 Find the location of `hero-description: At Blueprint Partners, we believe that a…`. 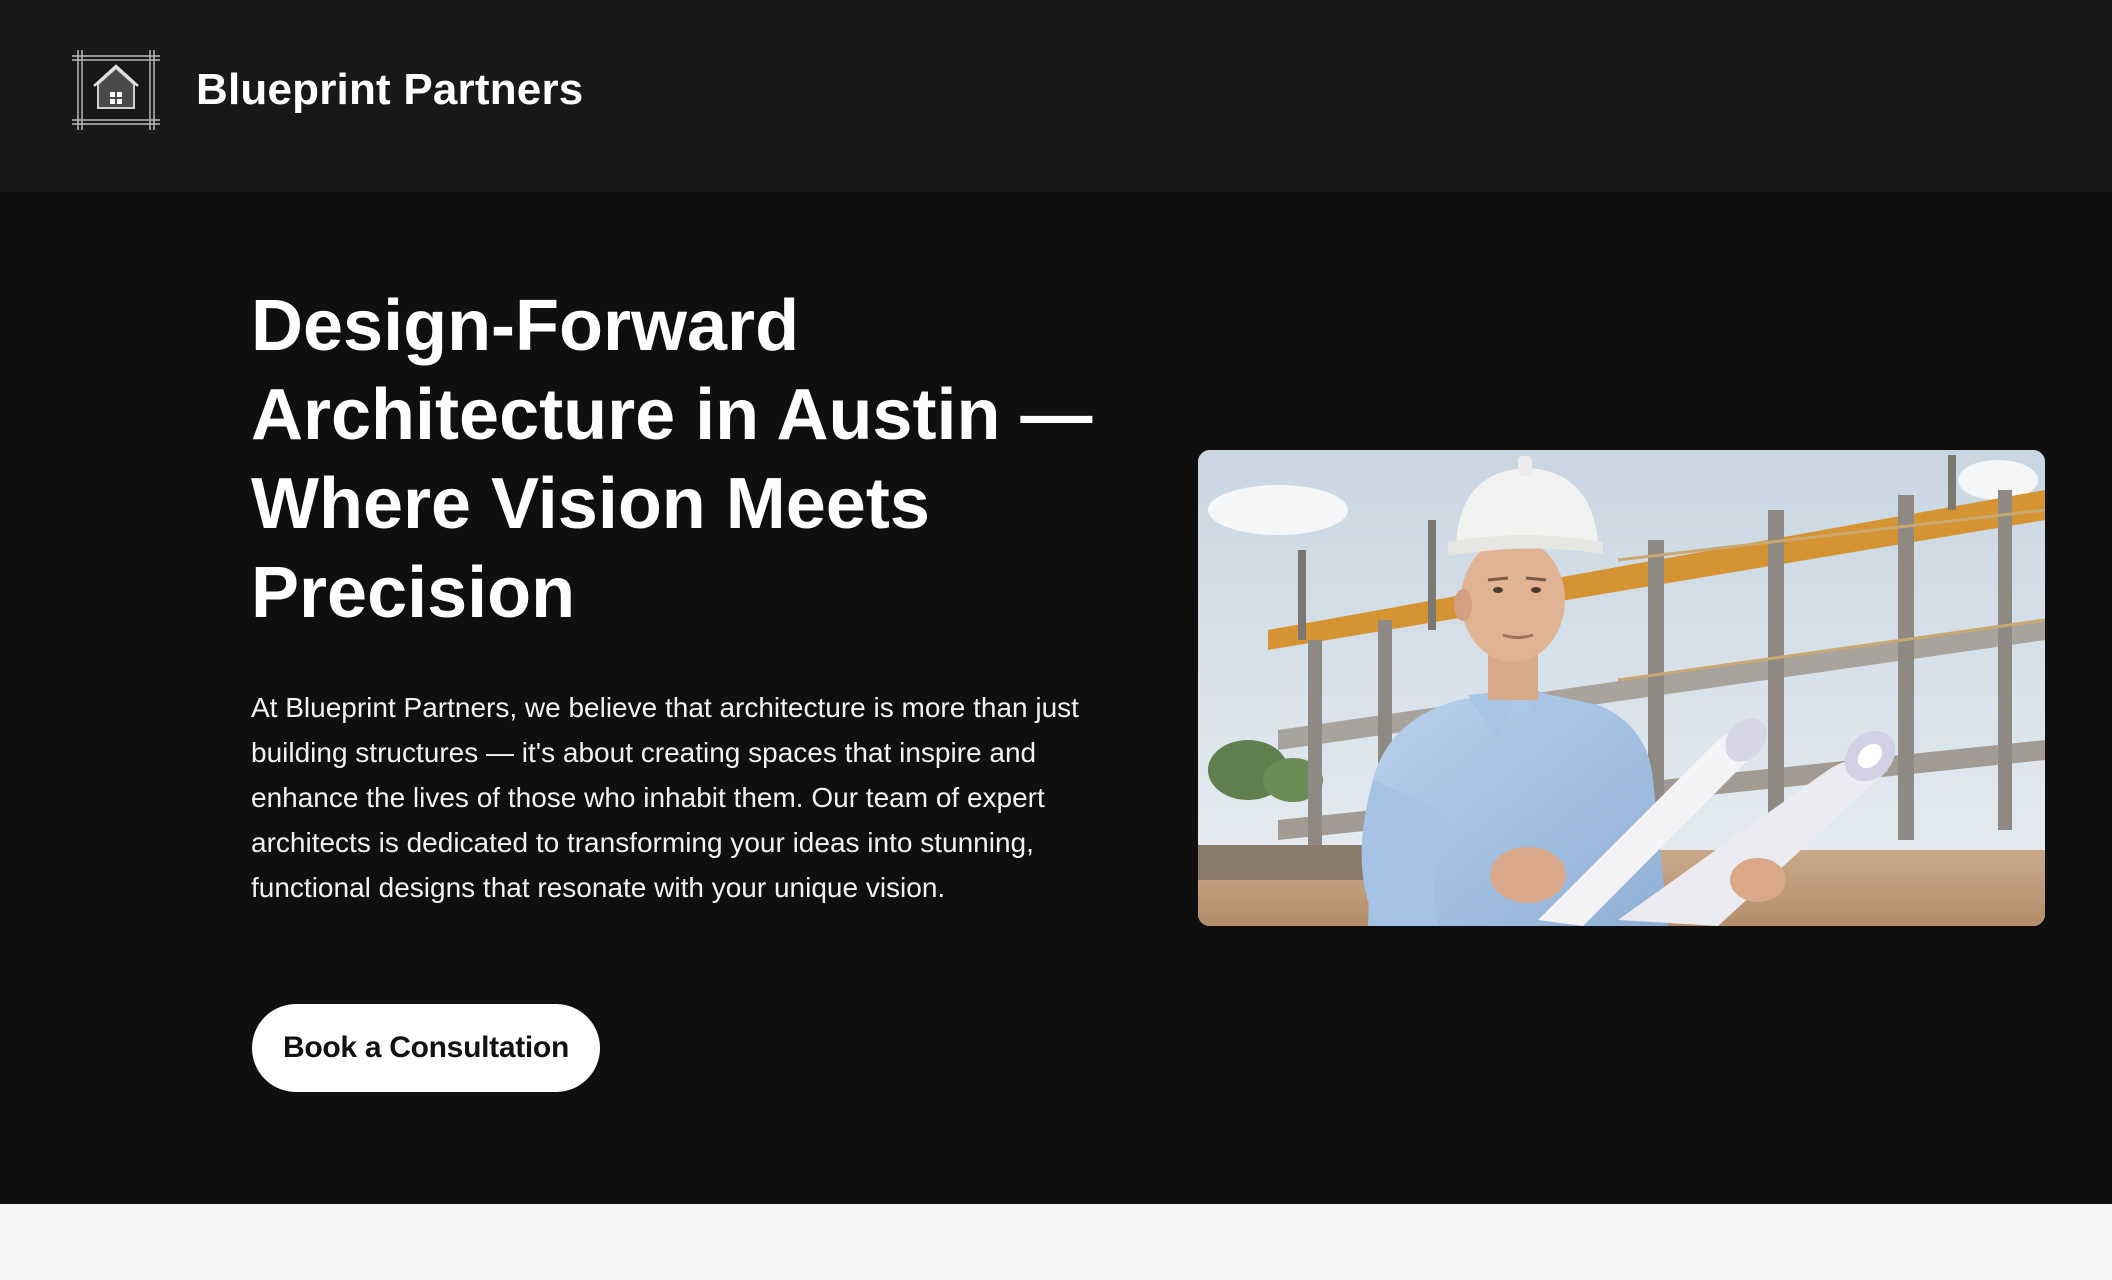

hero-description: At Blueprint Partners, we believe that a… is located at coordinates (665, 797).